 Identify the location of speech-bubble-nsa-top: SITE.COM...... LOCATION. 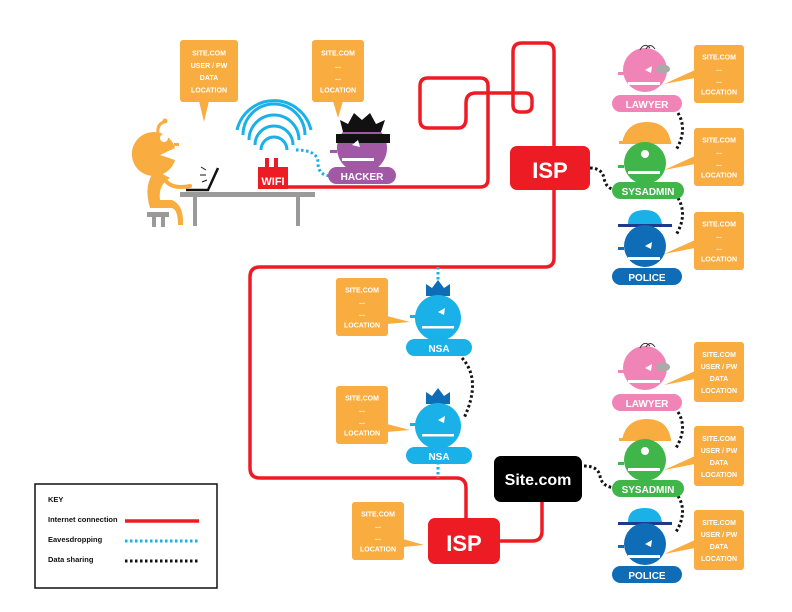
(373, 307).